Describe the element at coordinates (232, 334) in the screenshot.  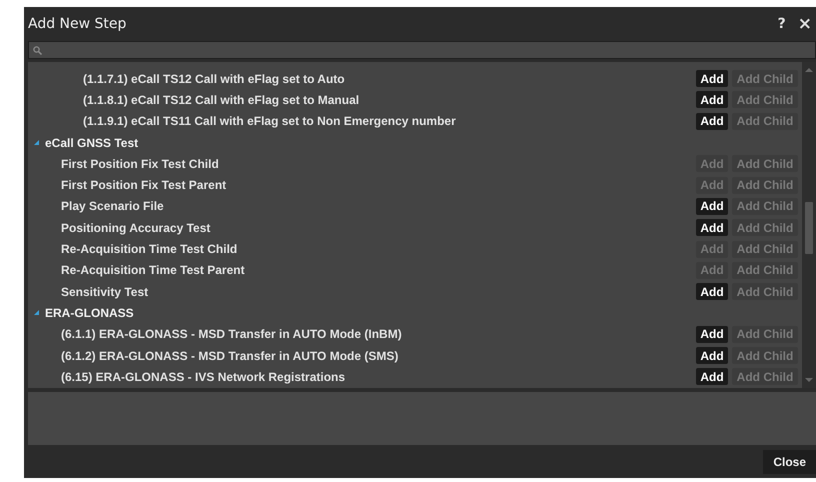
I see `step-label: (6.1.1) ERA-GLONASS - MSD Transfer in AUTO Mode (InBM)` at that location.